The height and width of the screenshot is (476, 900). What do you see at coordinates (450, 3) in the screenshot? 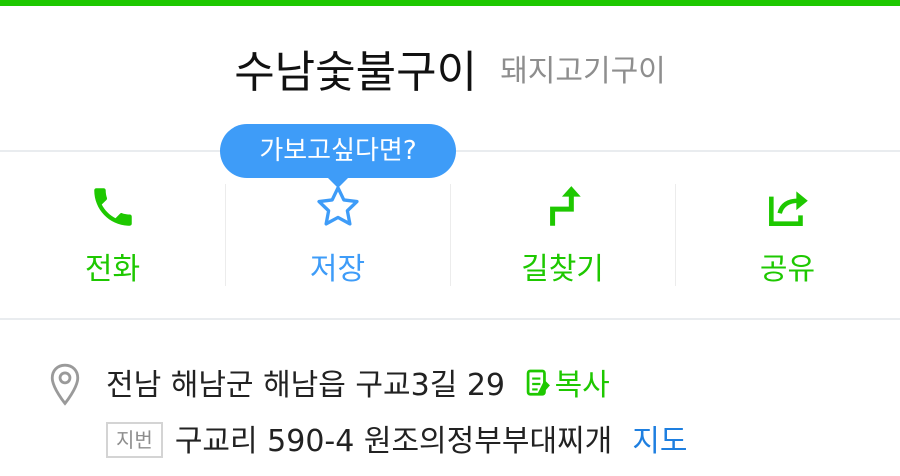
I see `top-accent-bar` at bounding box center [450, 3].